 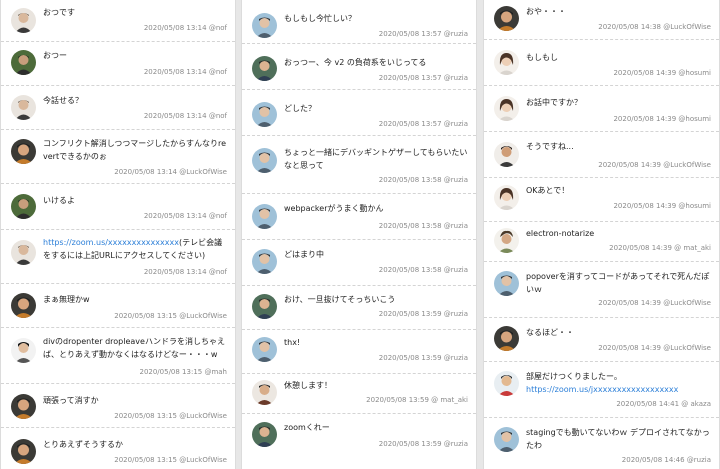 What do you see at coordinates (118, 109) in the screenshot?
I see `list-item: 今話せる？ 2020/05/08 13:14 @nof` at bounding box center [118, 109].